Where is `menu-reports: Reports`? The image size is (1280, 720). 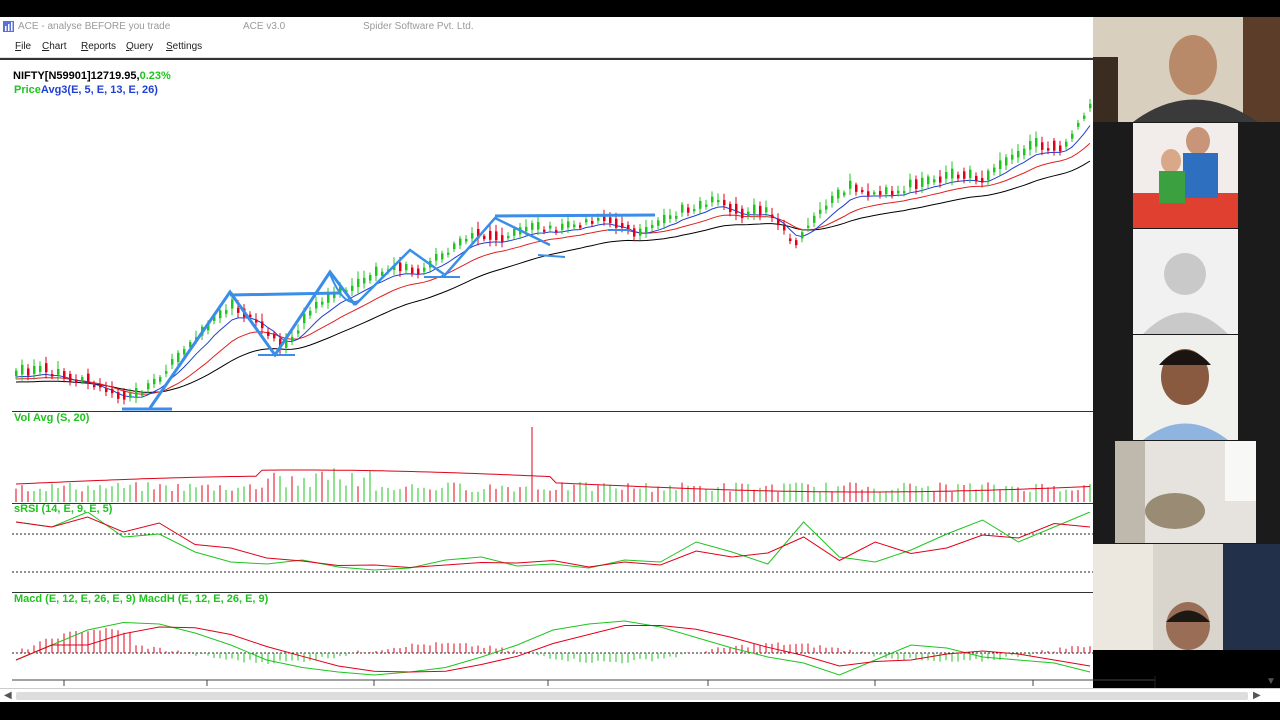 menu-reports: Reports is located at coordinates (98, 46).